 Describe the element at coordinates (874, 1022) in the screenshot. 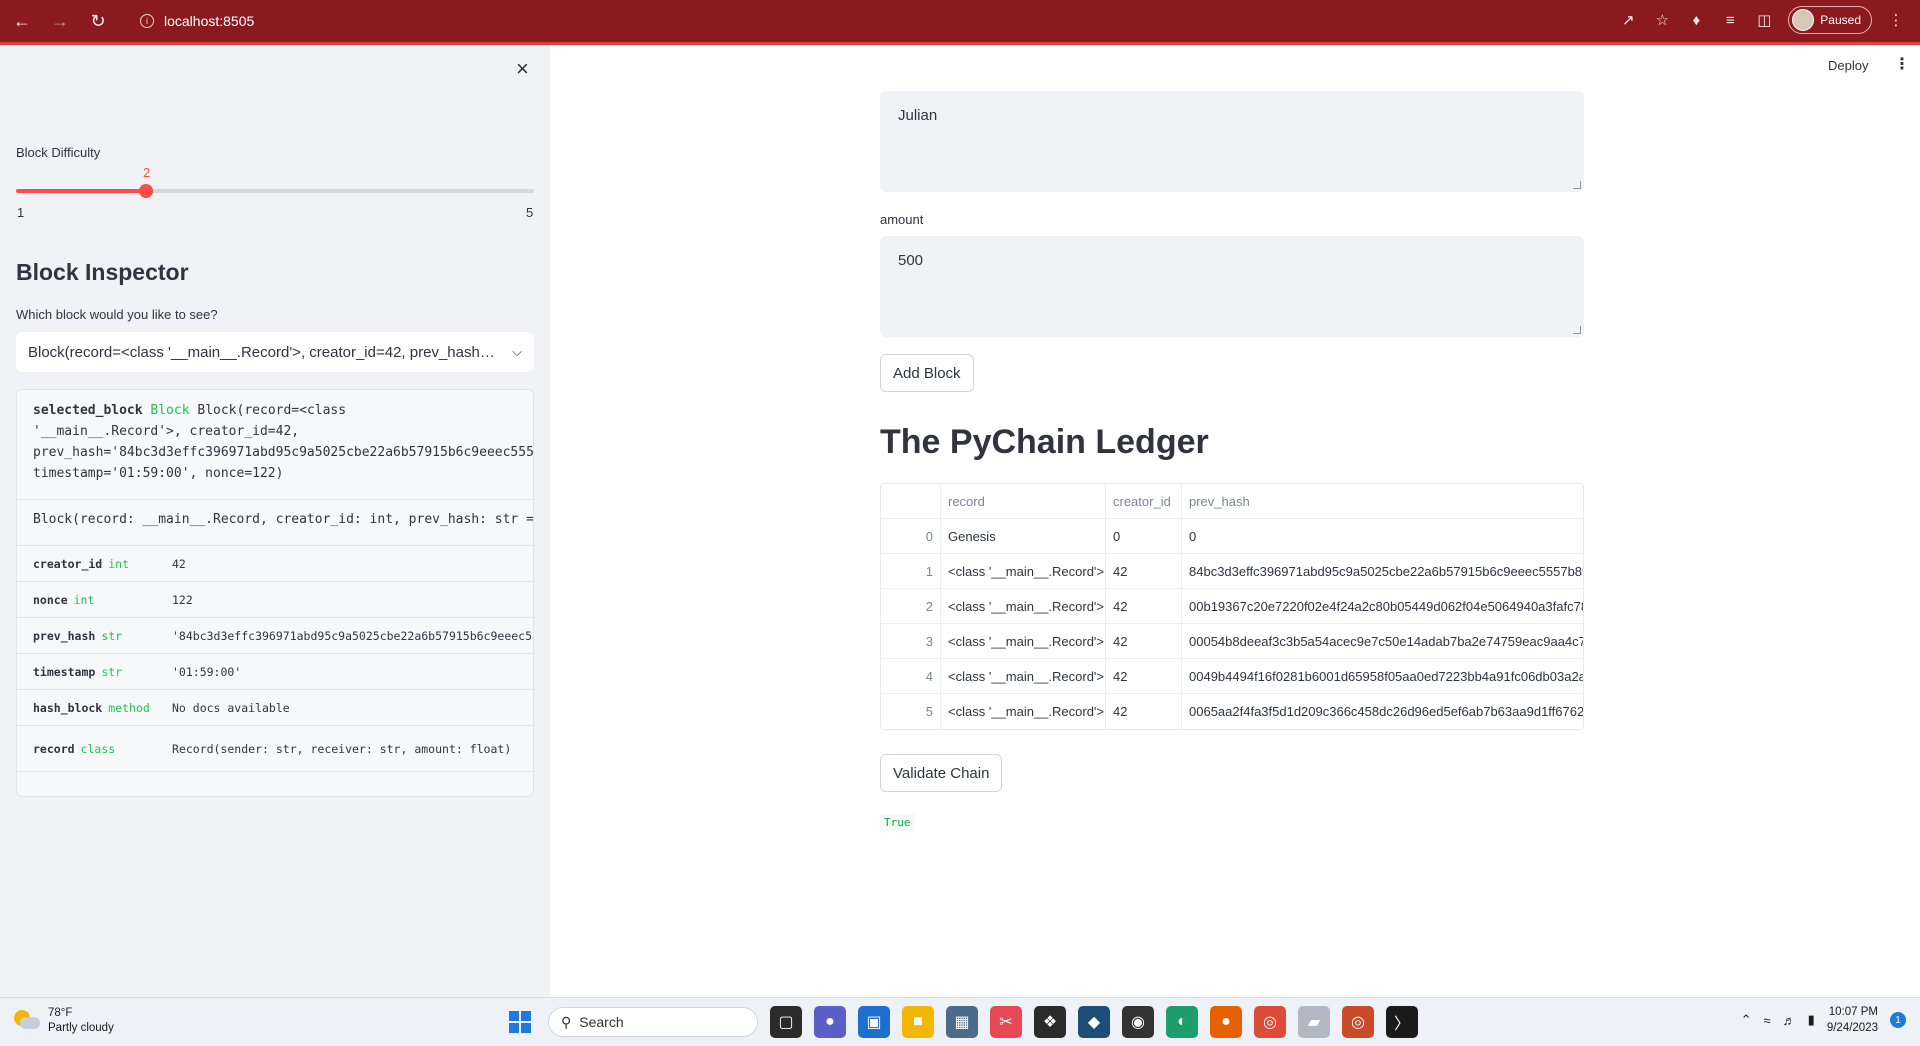

I see `store-icon: ▣` at that location.